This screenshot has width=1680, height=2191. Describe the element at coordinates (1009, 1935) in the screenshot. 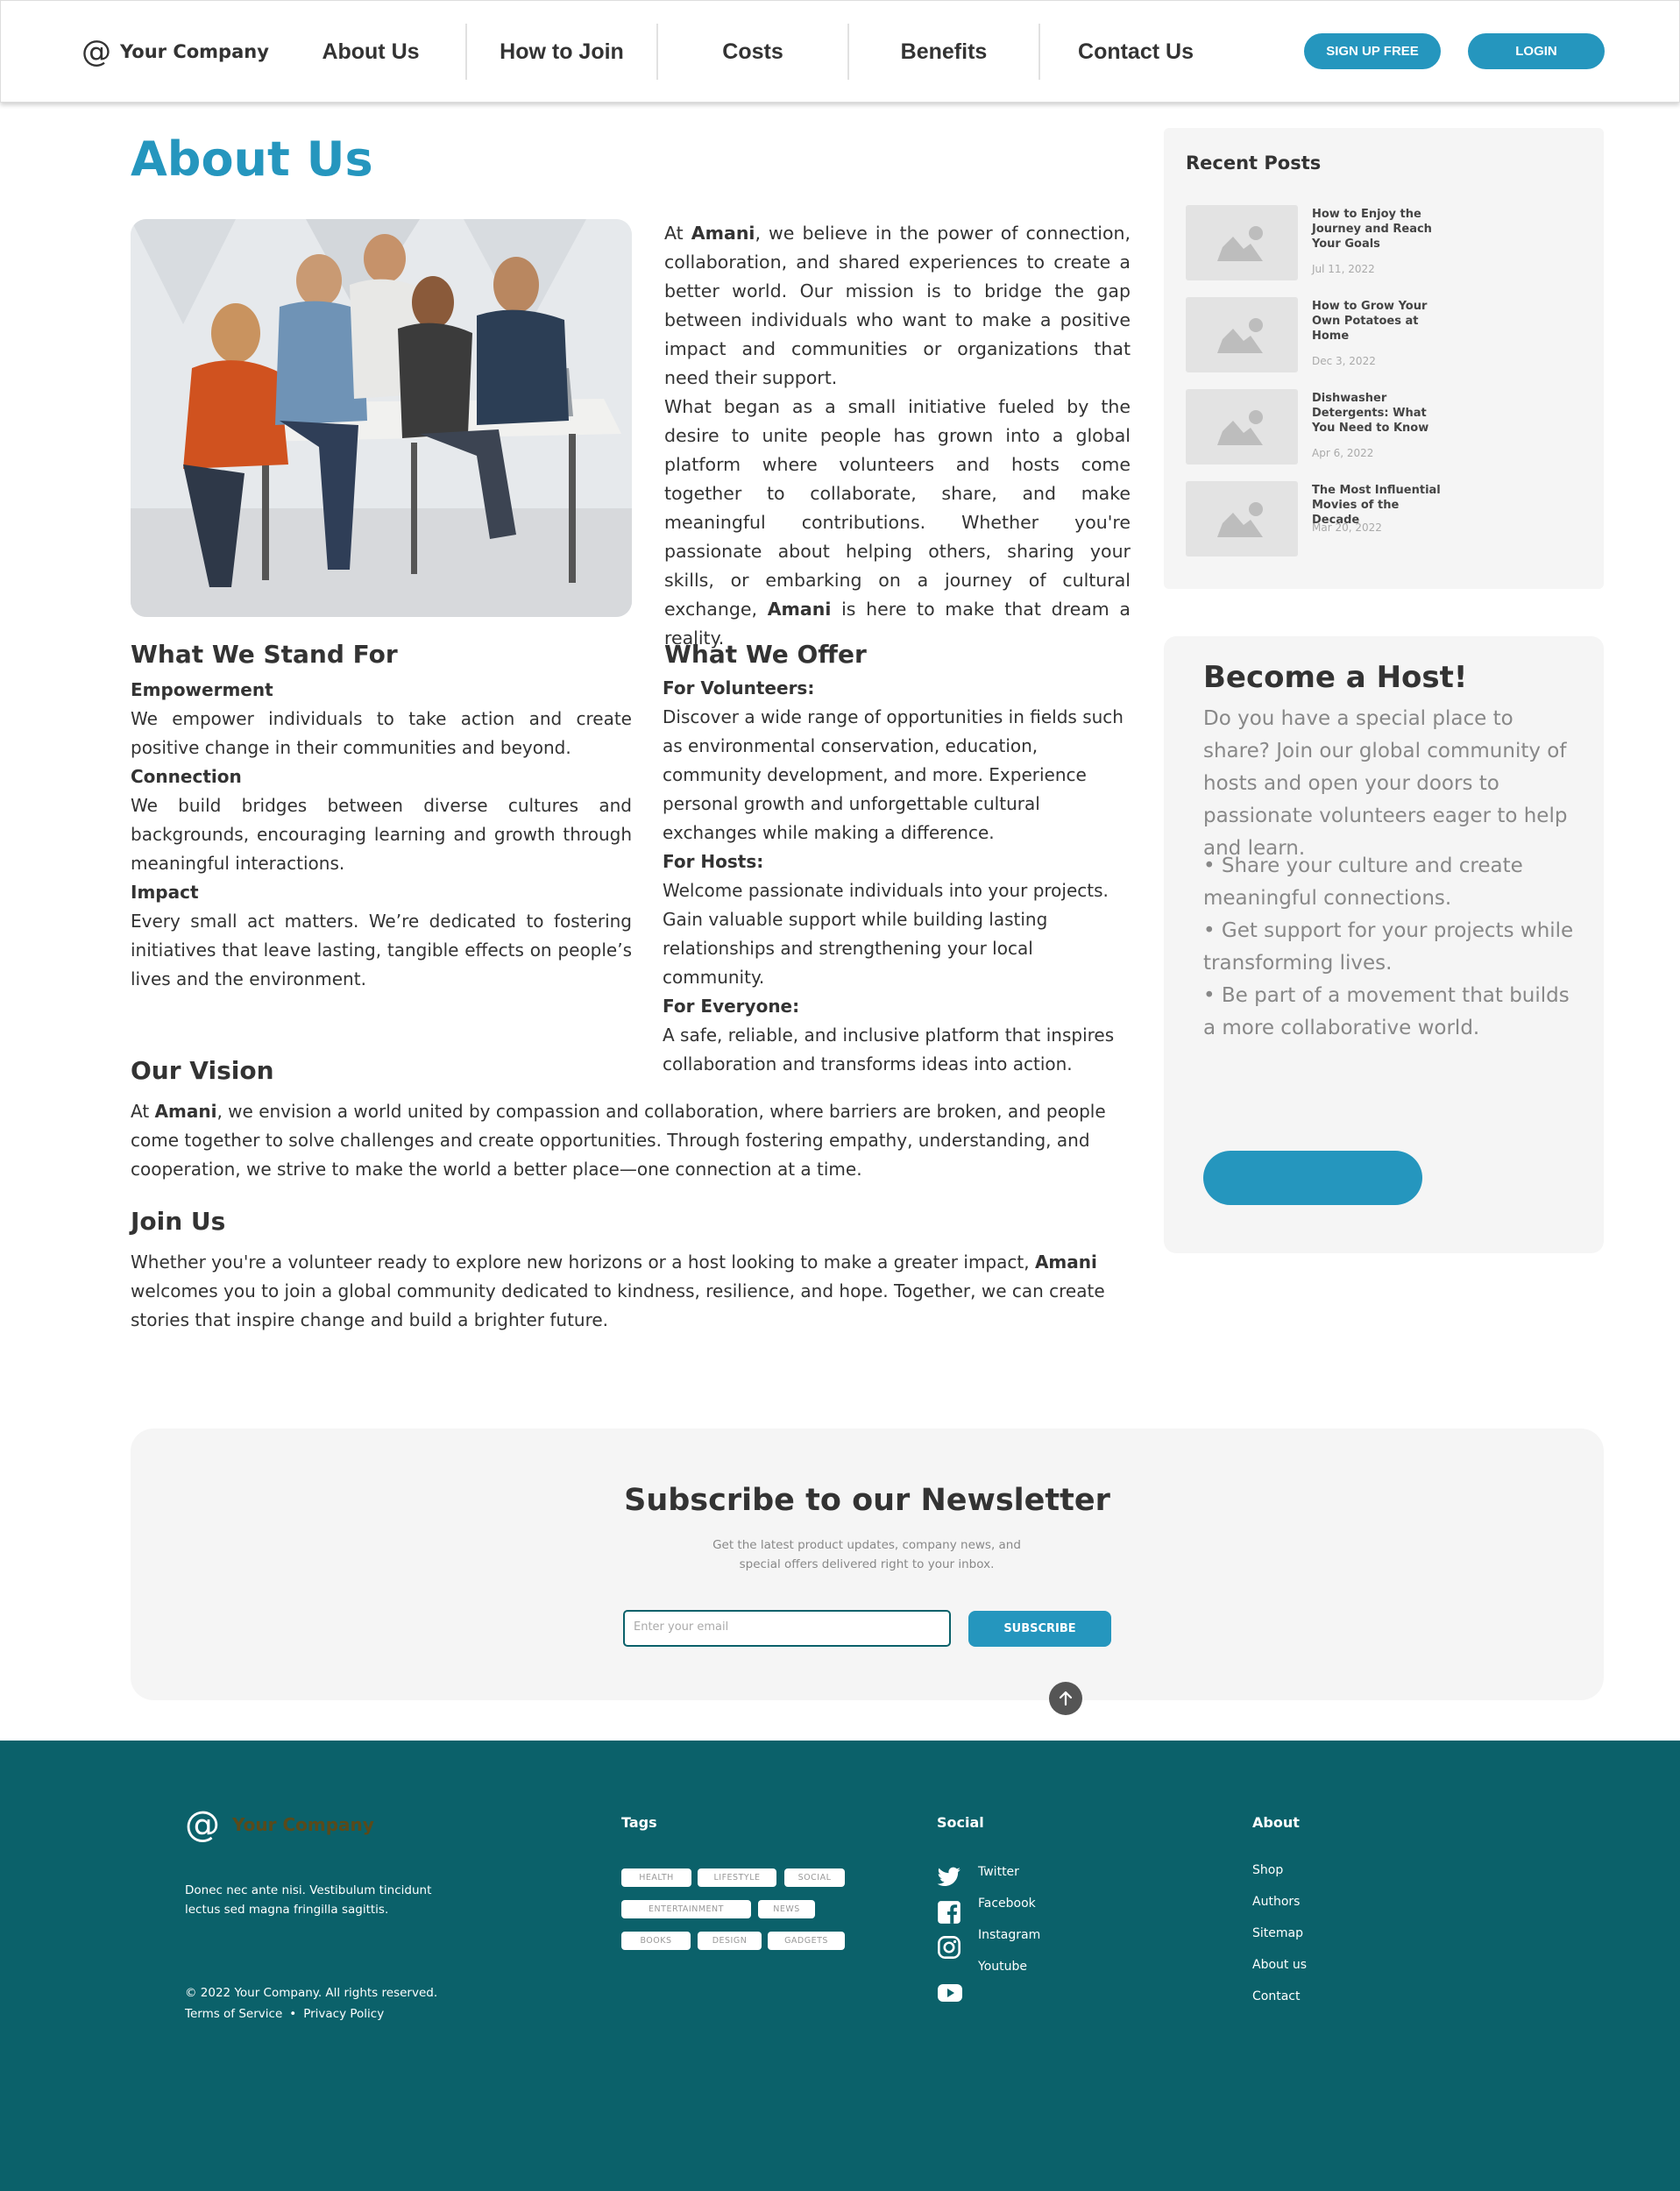

I see `social-label: Instagram` at that location.